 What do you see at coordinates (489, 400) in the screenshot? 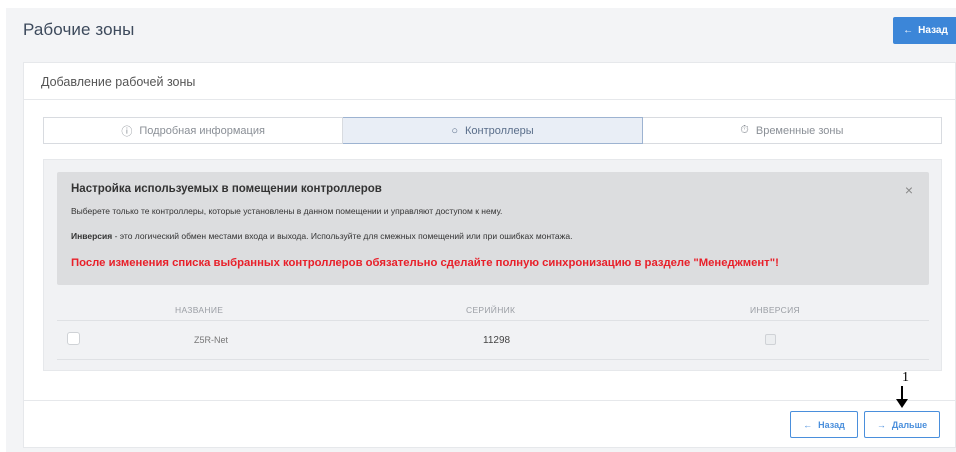
I see `card-footer-divider` at bounding box center [489, 400].